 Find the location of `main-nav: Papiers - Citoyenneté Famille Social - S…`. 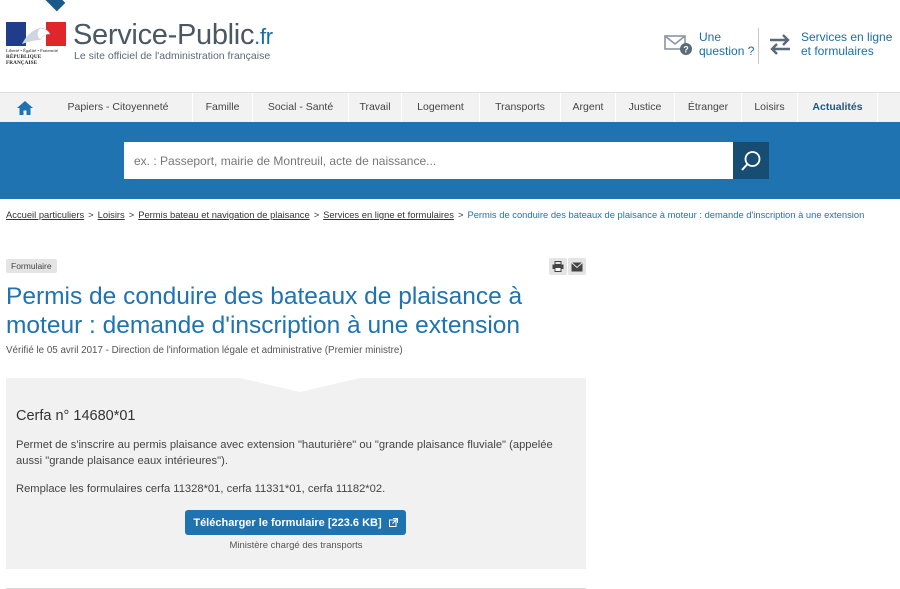

main-nav: Papiers - Citoyenneté Famille Social - S… is located at coordinates (450, 107).